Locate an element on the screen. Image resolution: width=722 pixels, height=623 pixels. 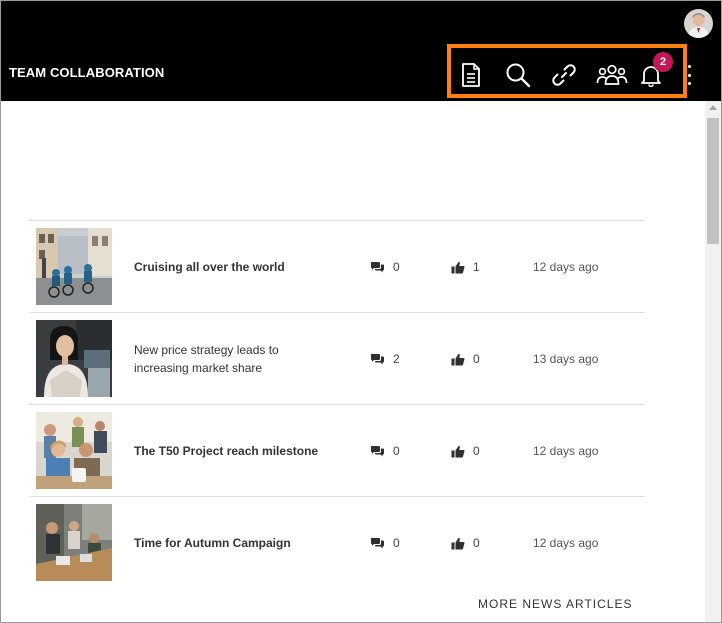
news-title: The T50 Project reach milestone is located at coordinates (234, 451).